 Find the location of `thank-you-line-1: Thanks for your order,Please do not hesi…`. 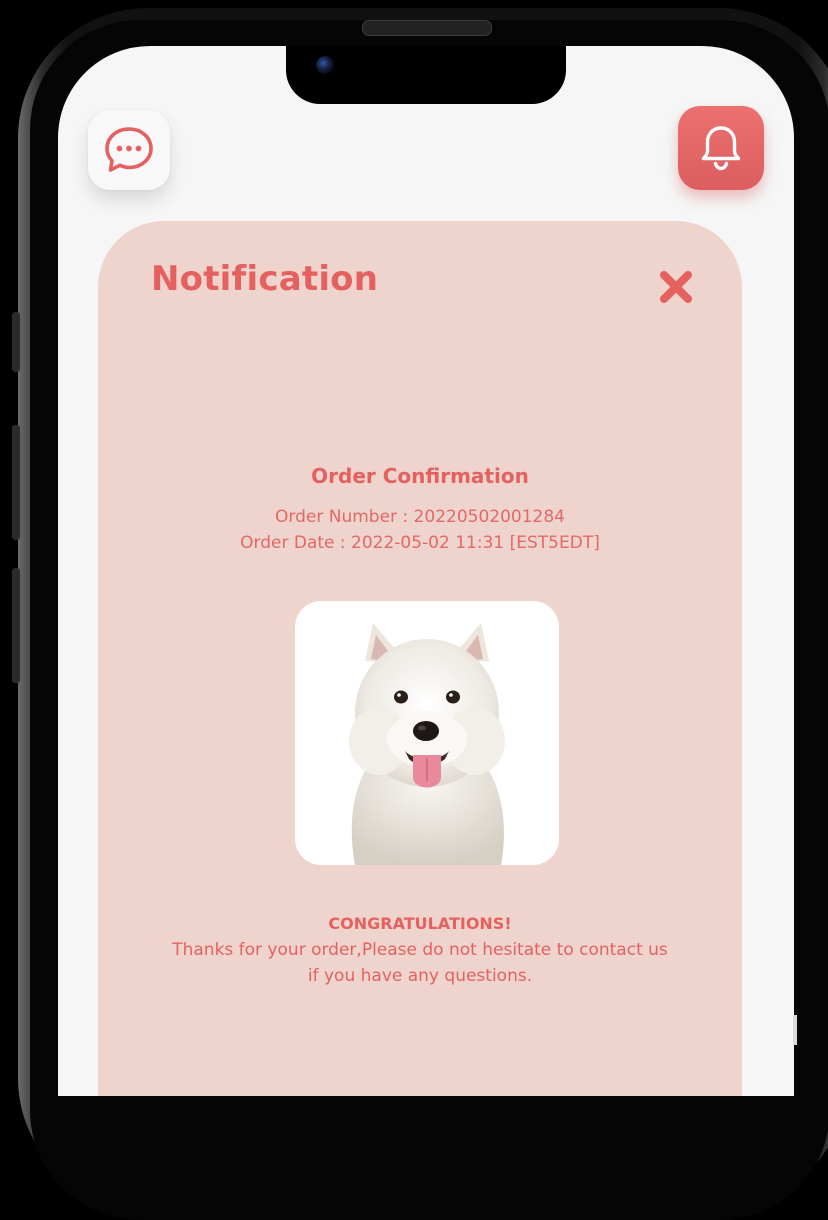

thank-you-line-1: Thanks for your order,Please do not hesi… is located at coordinates (420, 950).